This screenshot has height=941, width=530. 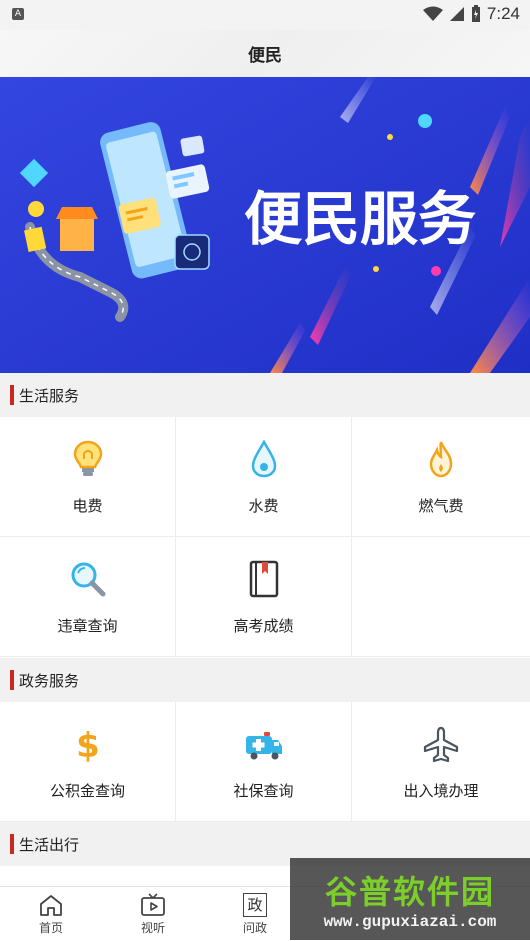 I want to click on dollar-icon: $, so click(x=88, y=744).